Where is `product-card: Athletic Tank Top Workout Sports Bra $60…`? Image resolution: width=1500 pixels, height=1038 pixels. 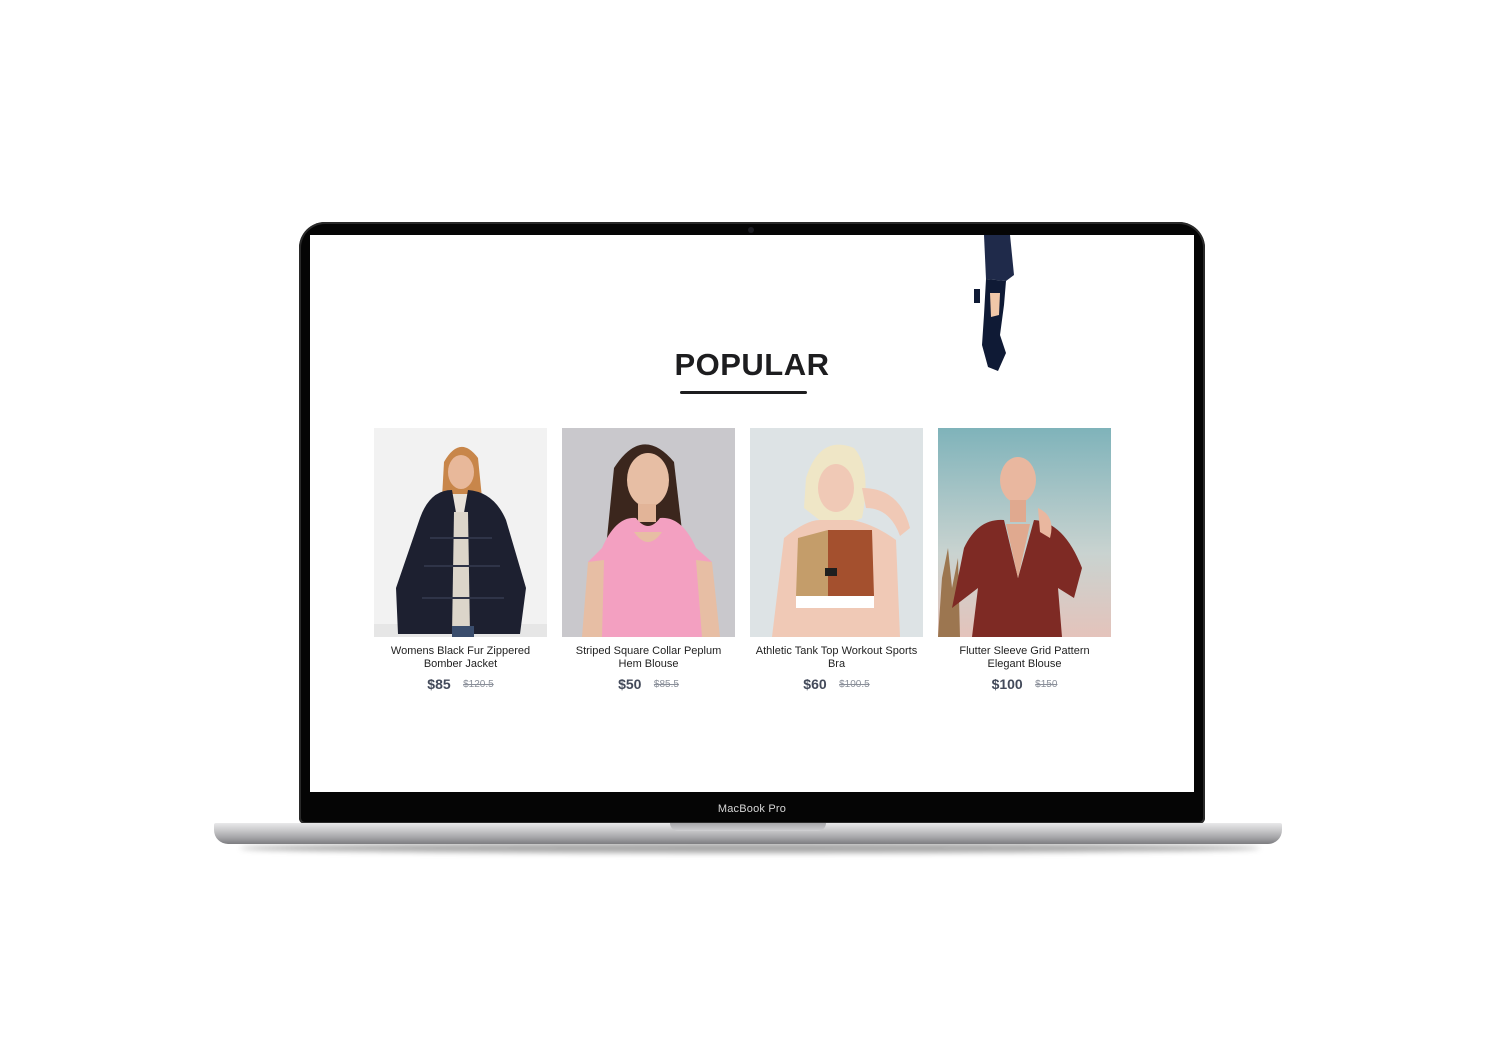
product-card: Athletic Tank Top Workout Sports Bra $60… is located at coordinates (836, 561).